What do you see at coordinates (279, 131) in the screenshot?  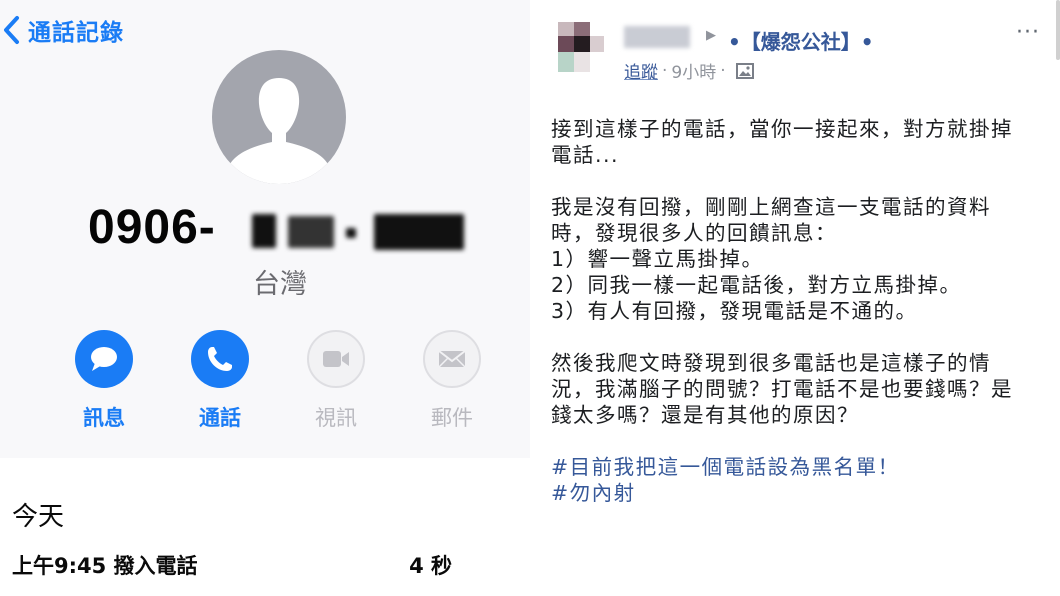 I see `person-silhouette-icon` at bounding box center [279, 131].